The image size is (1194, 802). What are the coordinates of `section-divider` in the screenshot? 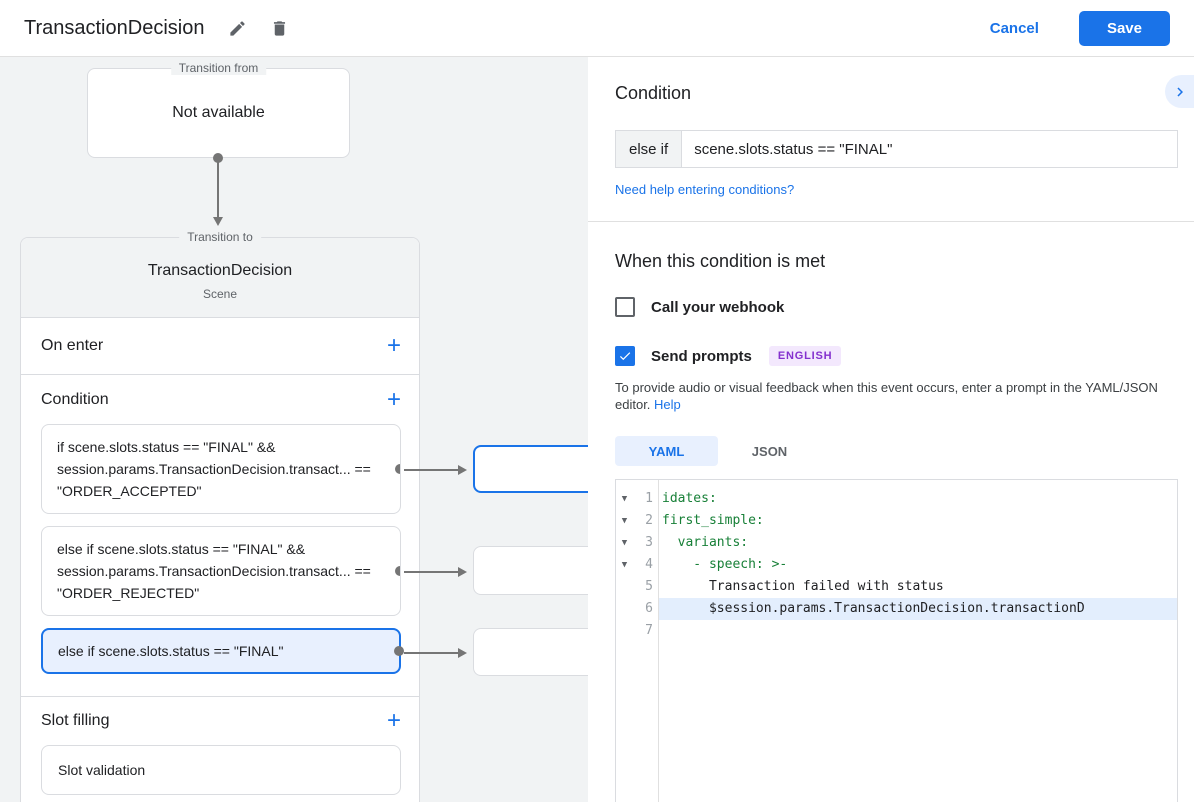 It's located at (891, 221).